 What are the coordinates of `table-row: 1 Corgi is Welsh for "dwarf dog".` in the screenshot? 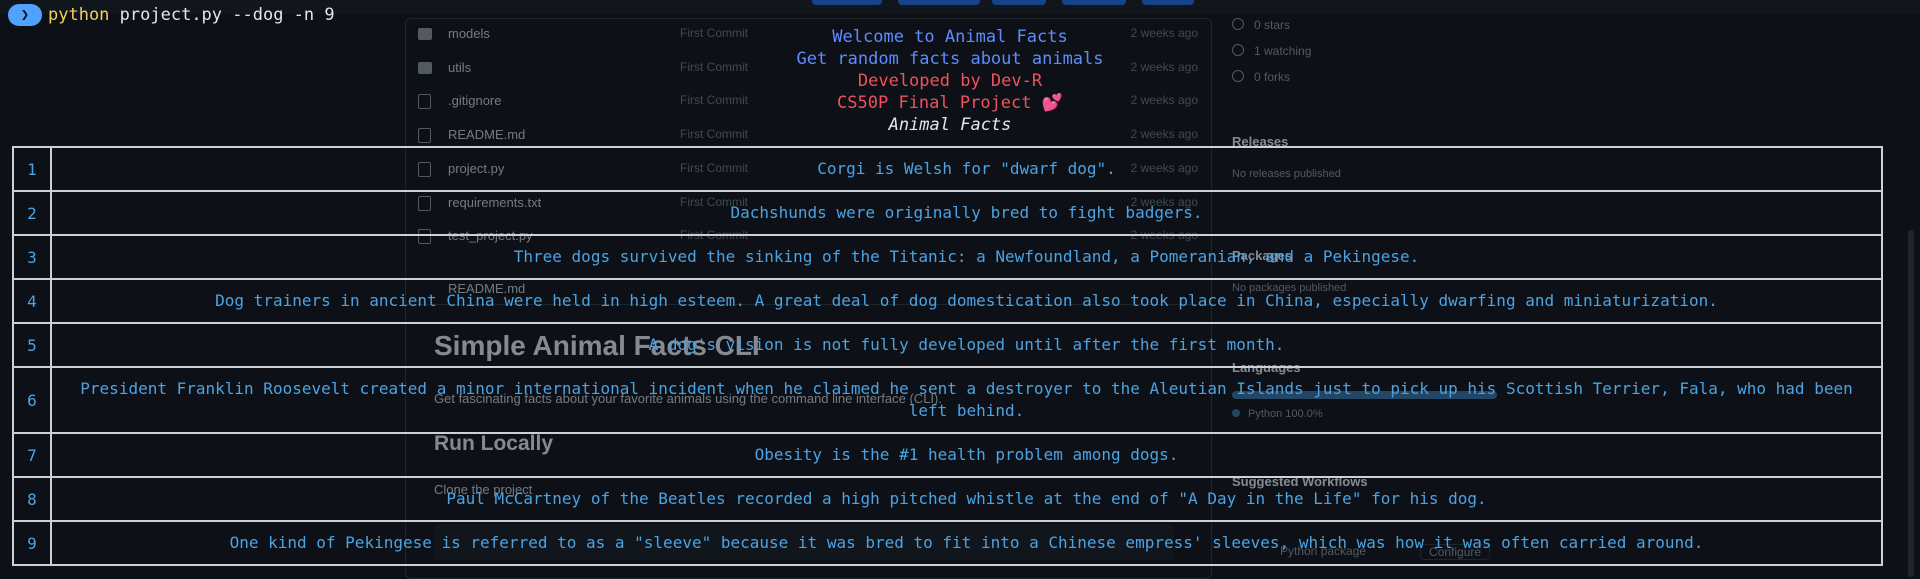 It's located at (947, 169).